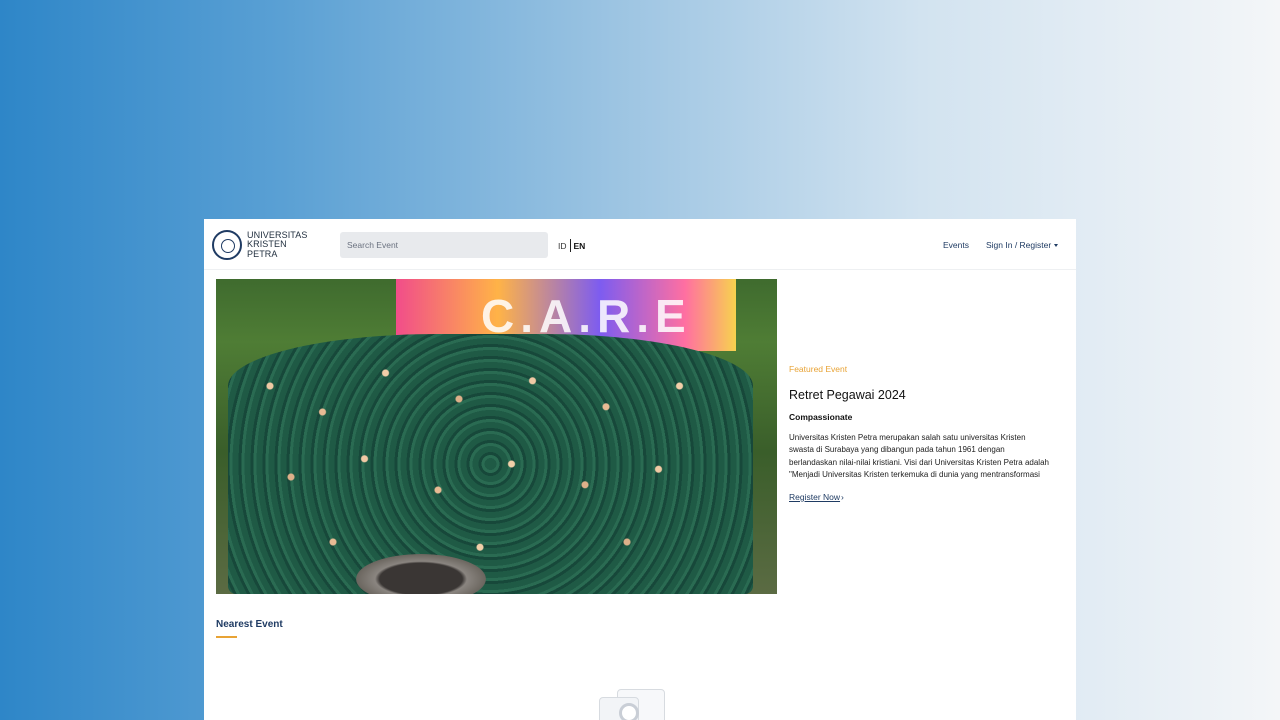  What do you see at coordinates (249, 624) in the screenshot?
I see `nearest-event-heading: Nearest Event` at bounding box center [249, 624].